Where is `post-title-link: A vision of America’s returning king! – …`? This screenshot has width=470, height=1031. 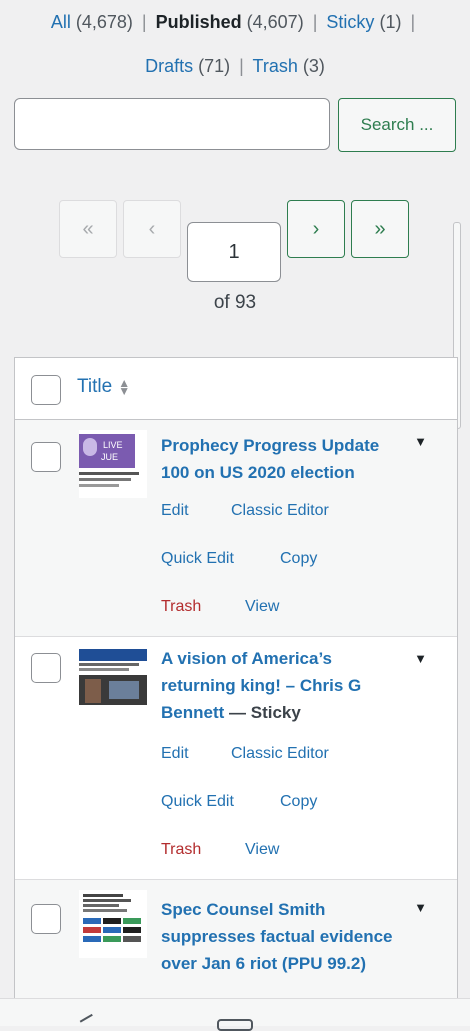
post-title-link: A vision of America’s returning king! – … is located at coordinates (280, 685).